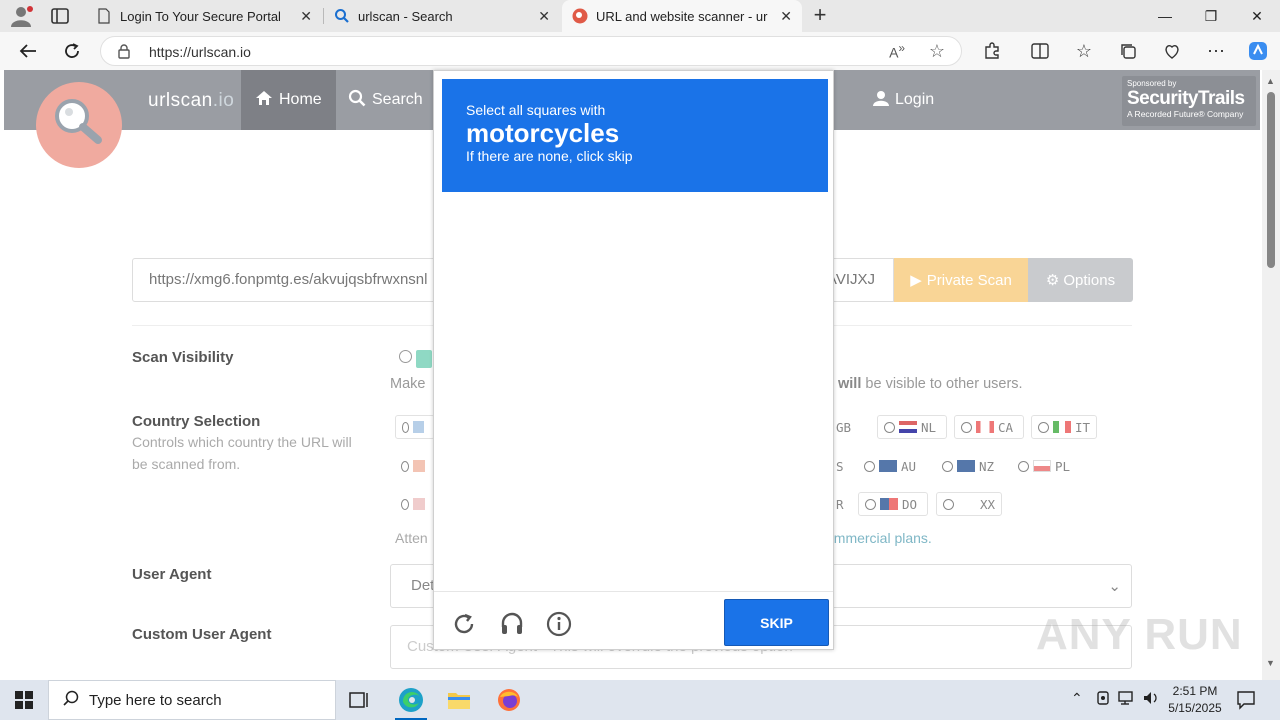 The image size is (1280, 720). What do you see at coordinates (851, 427) in the screenshot?
I see `country-chip-gb: GB` at bounding box center [851, 427].